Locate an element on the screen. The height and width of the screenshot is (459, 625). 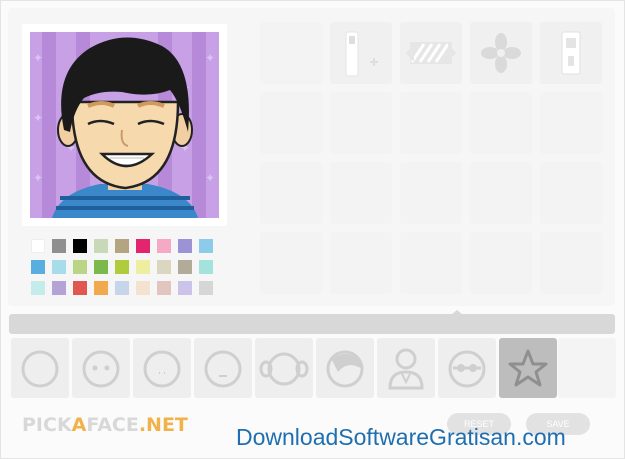
wand-sparkle-icon is located at coordinates (361, 54).